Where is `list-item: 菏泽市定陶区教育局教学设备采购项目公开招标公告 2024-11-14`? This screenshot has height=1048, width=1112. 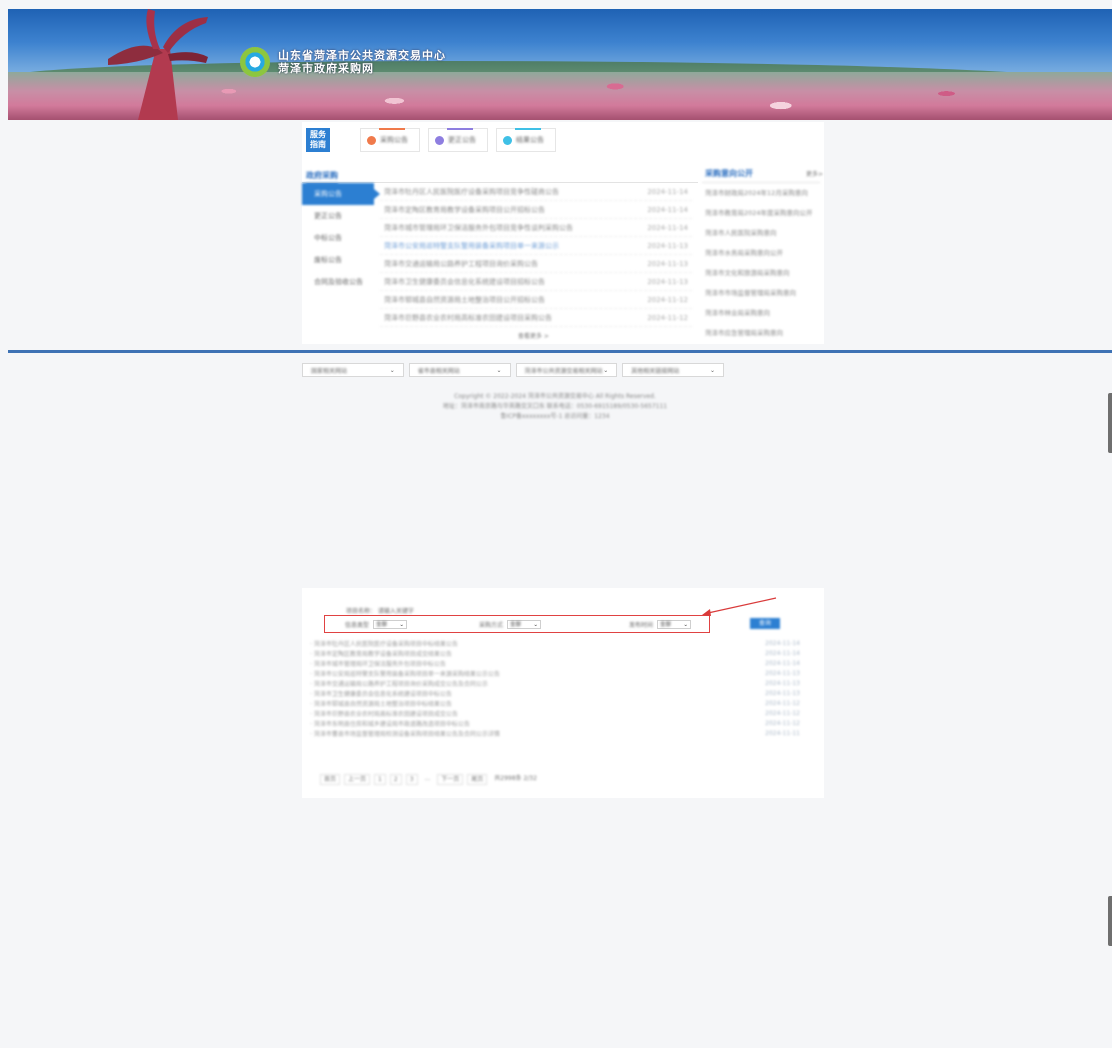
list-item: 菏泽市定陶区教育局教学设备采购项目公开招标公告 2024-11-14 is located at coordinates (536, 210).